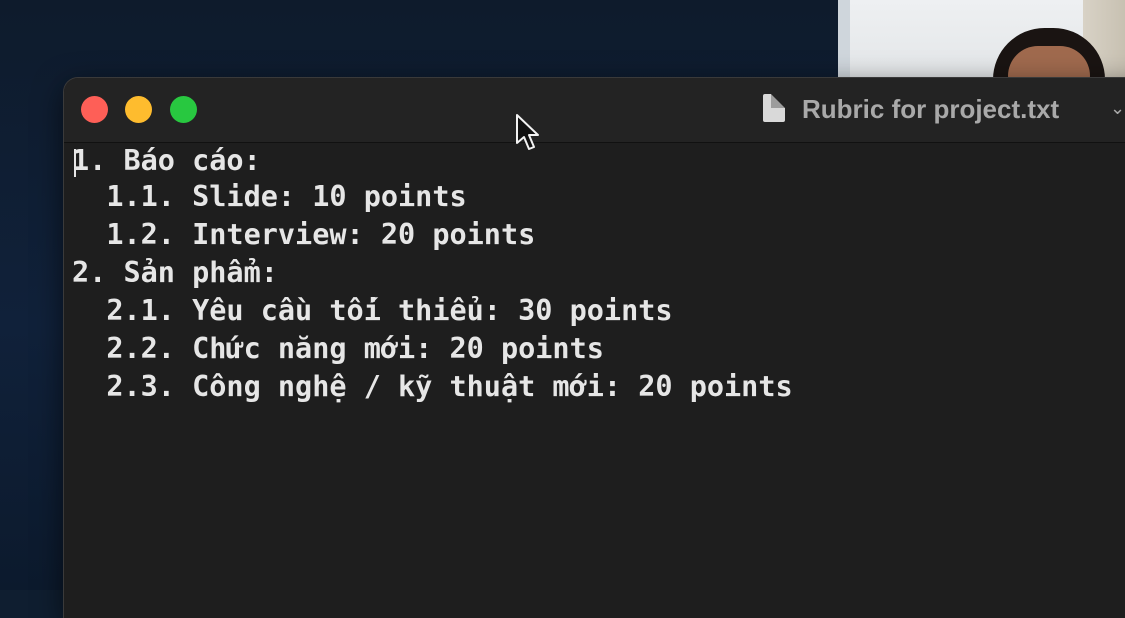 Image resolution: width=1125 pixels, height=618 pixels. Describe the element at coordinates (432, 386) in the screenshot. I see `text-line: 2.3. Công nghệ / kỹ thuật mới: 20 points` at that location.